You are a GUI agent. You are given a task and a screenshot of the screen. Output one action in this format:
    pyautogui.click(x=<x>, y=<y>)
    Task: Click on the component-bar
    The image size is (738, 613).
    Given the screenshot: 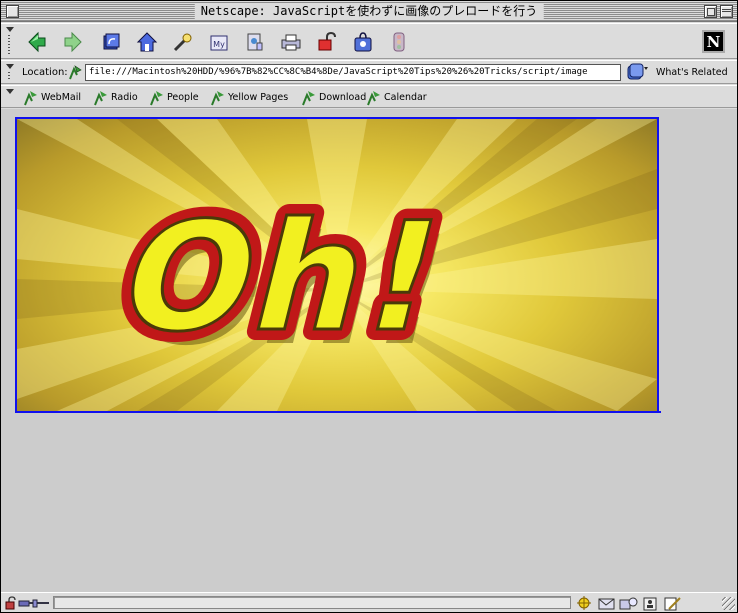 What is the action you would take?
    pyautogui.click(x=655, y=603)
    